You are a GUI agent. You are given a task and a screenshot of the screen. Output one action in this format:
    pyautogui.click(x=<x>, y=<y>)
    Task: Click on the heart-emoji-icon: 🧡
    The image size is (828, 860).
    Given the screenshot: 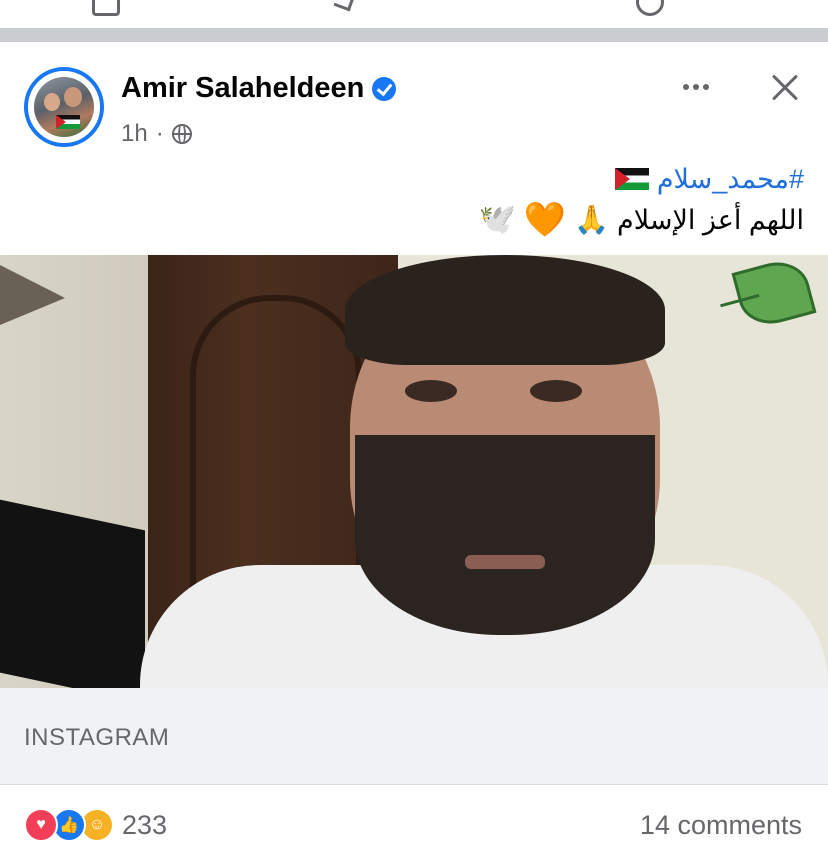 What is the action you would take?
    pyautogui.click(x=545, y=220)
    